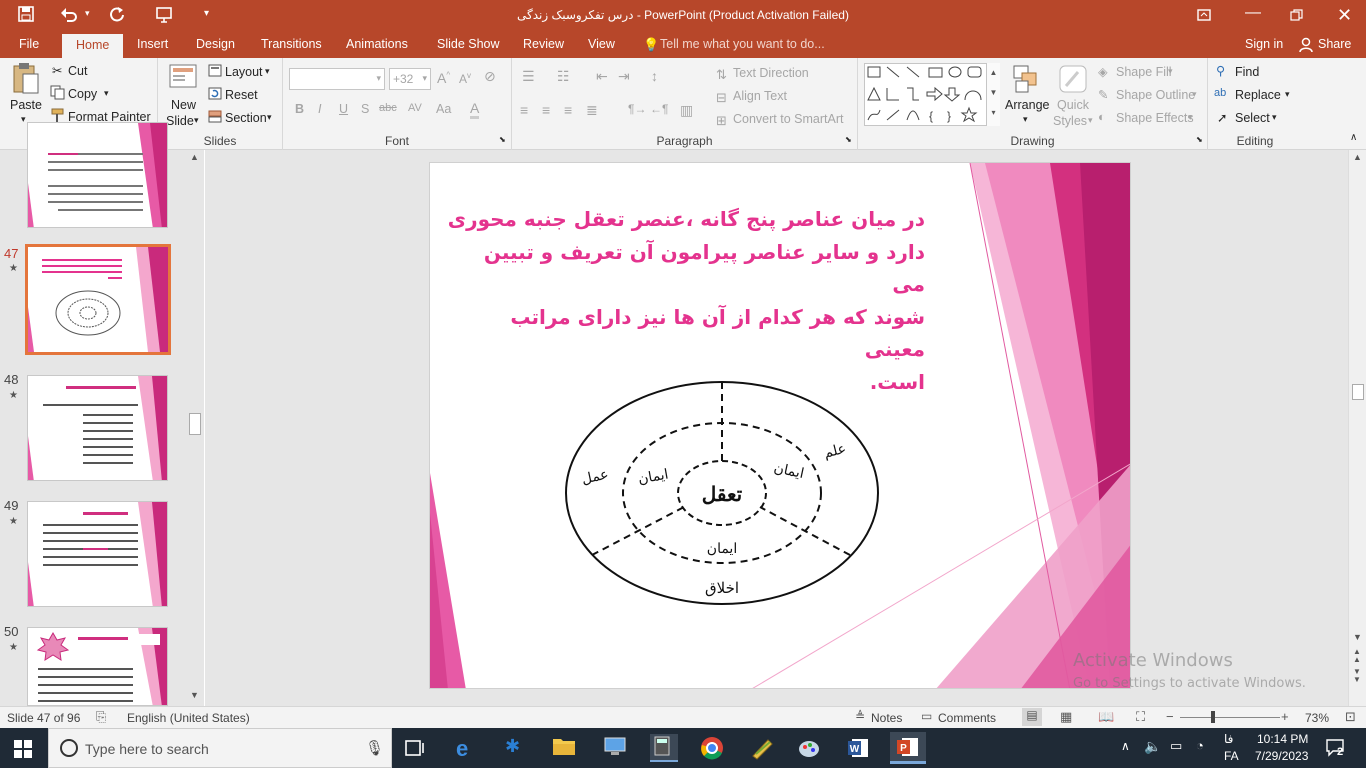 This screenshot has height=768, width=1366. What do you see at coordinates (1353, 137) in the screenshot?
I see `collapse-ribbon-icon: ∧` at bounding box center [1353, 137].